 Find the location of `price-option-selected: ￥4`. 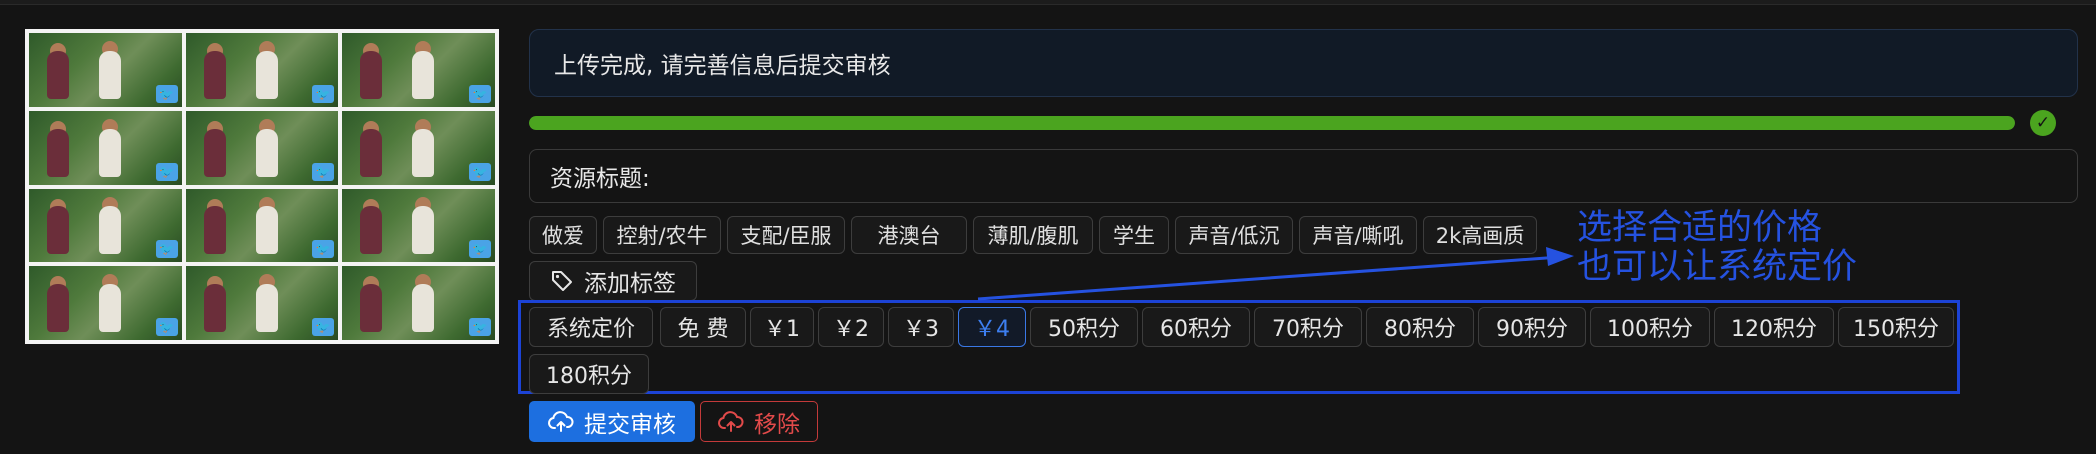

price-option-selected: ￥4 is located at coordinates (992, 327).